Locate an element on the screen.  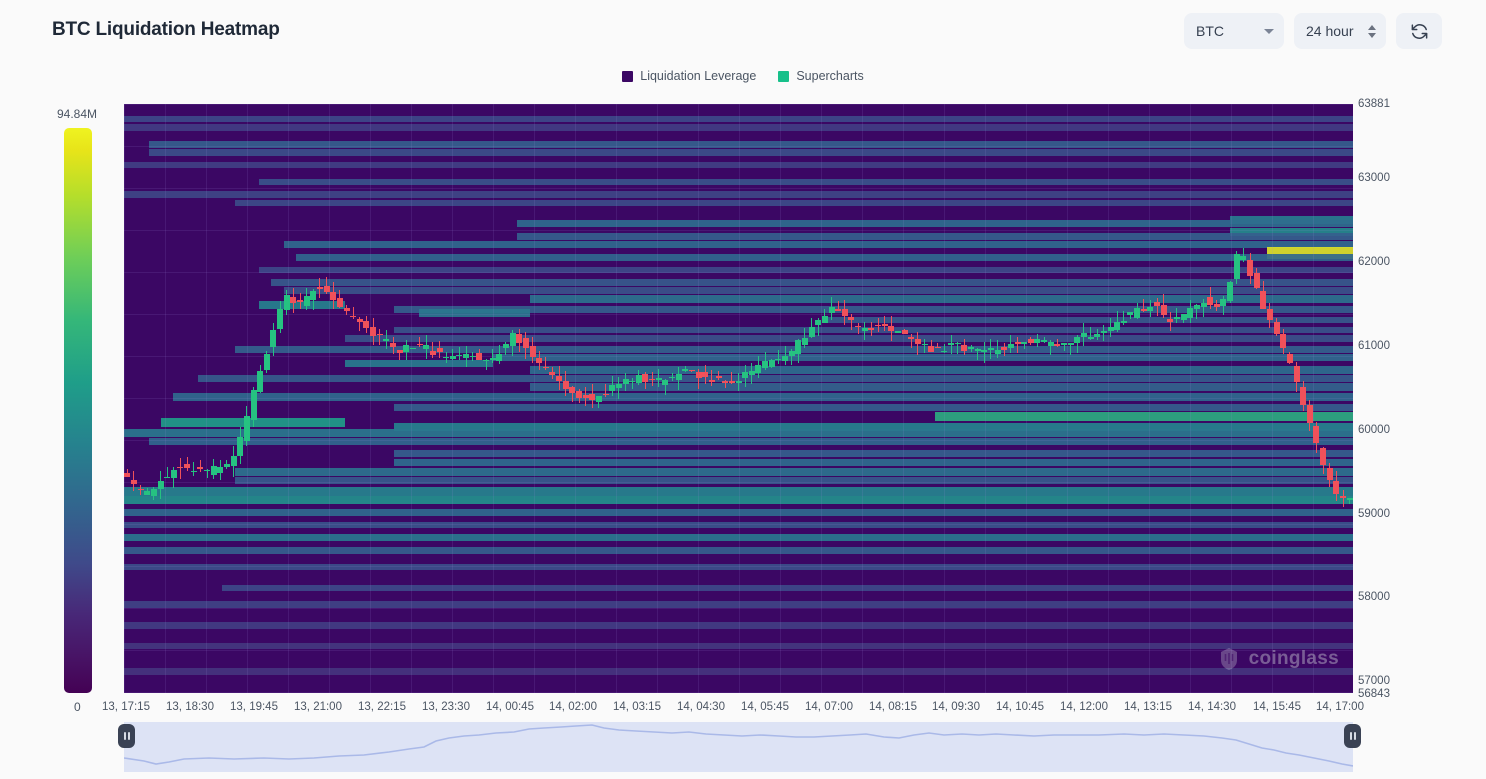
brush-handle-right is located at coordinates (1352, 736).